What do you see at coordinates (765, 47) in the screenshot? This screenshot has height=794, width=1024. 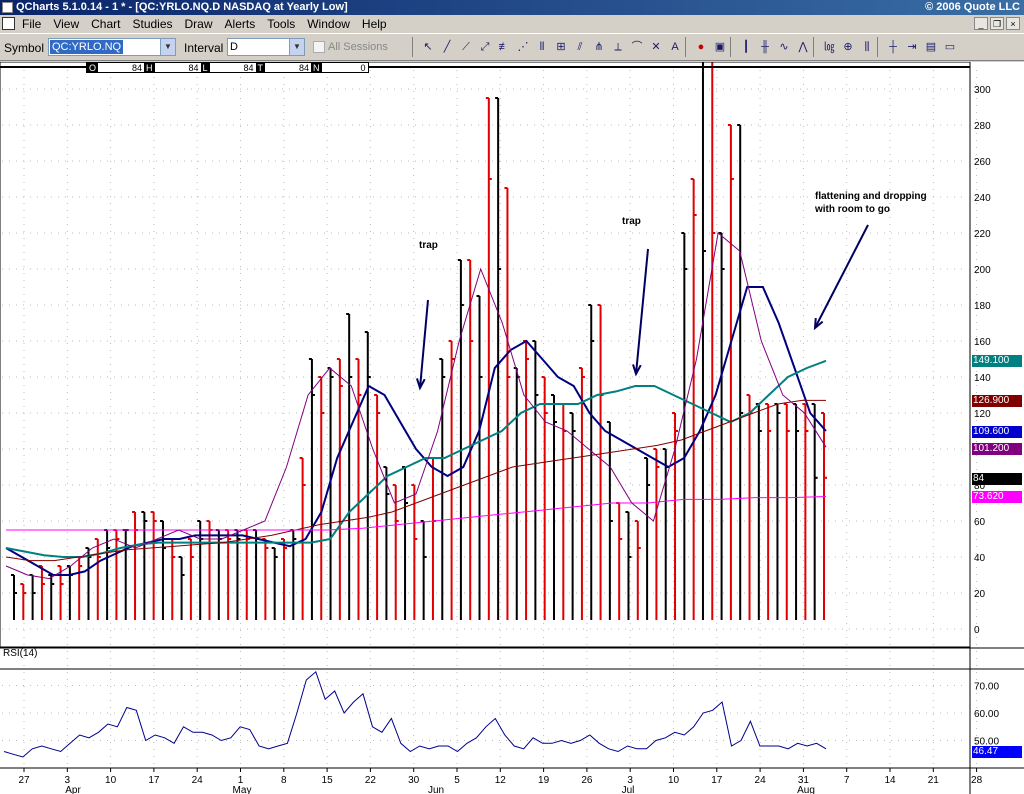 I see `candle-style-icon: ╫` at bounding box center [765, 47].